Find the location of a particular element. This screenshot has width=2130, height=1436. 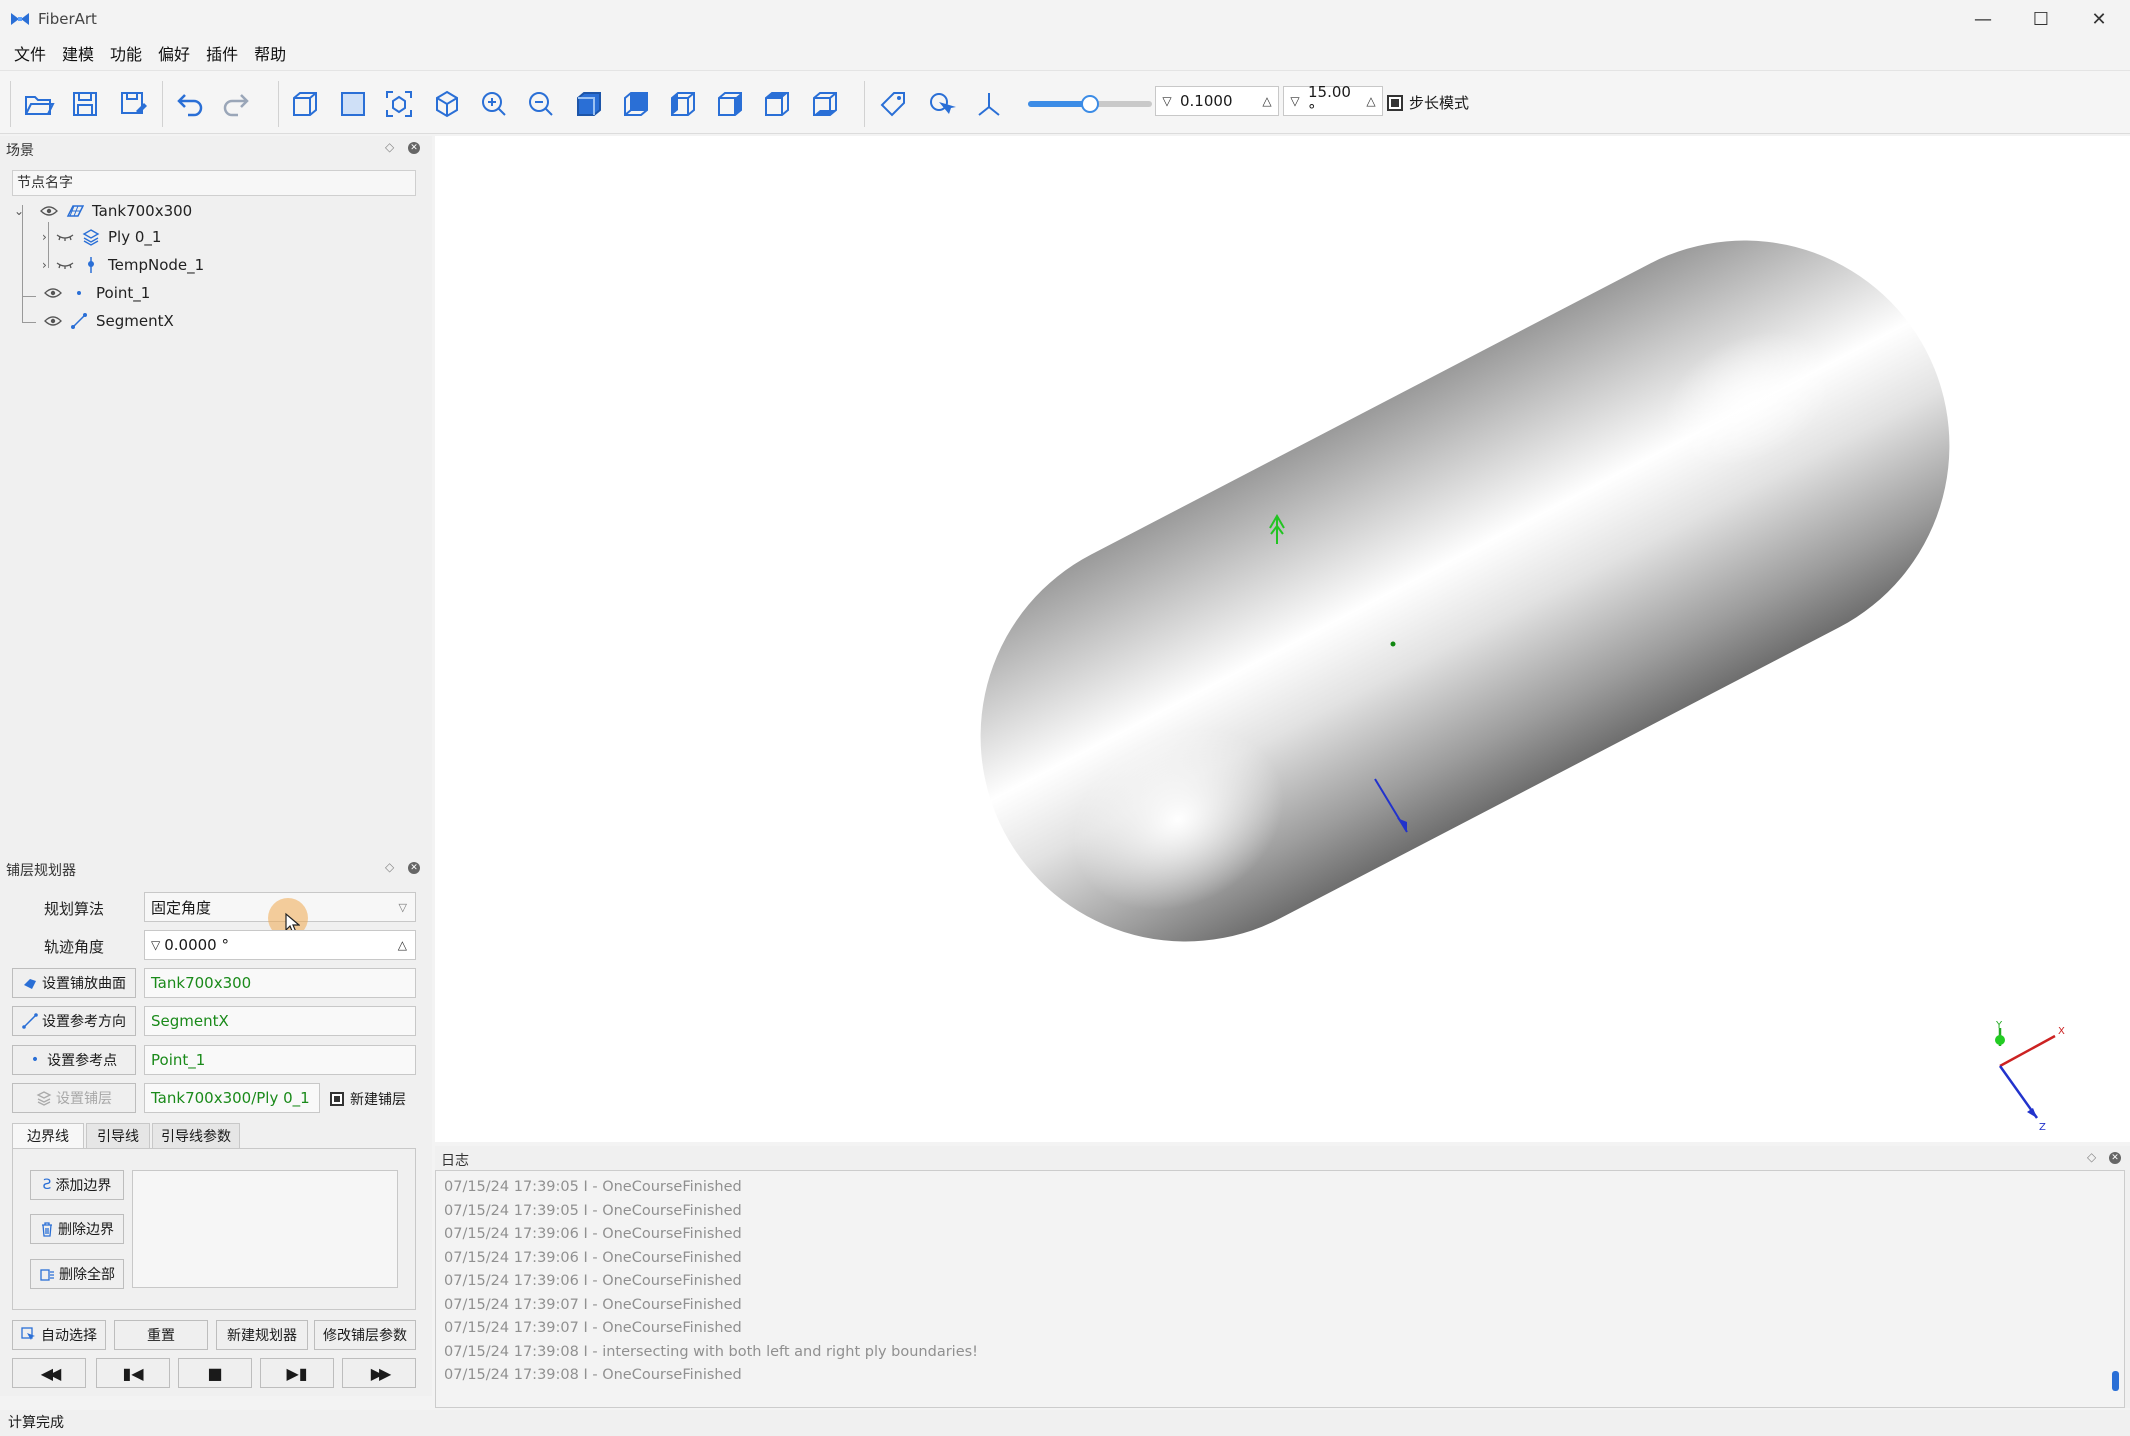

step-value: 0.1000 is located at coordinates (1217, 101).